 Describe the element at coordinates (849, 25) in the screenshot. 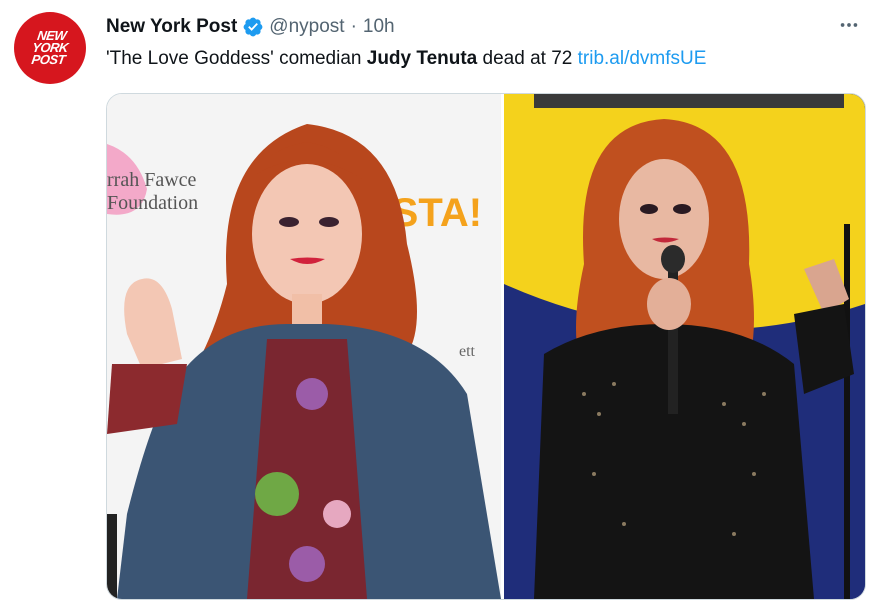

I see `more-dots-icon` at that location.